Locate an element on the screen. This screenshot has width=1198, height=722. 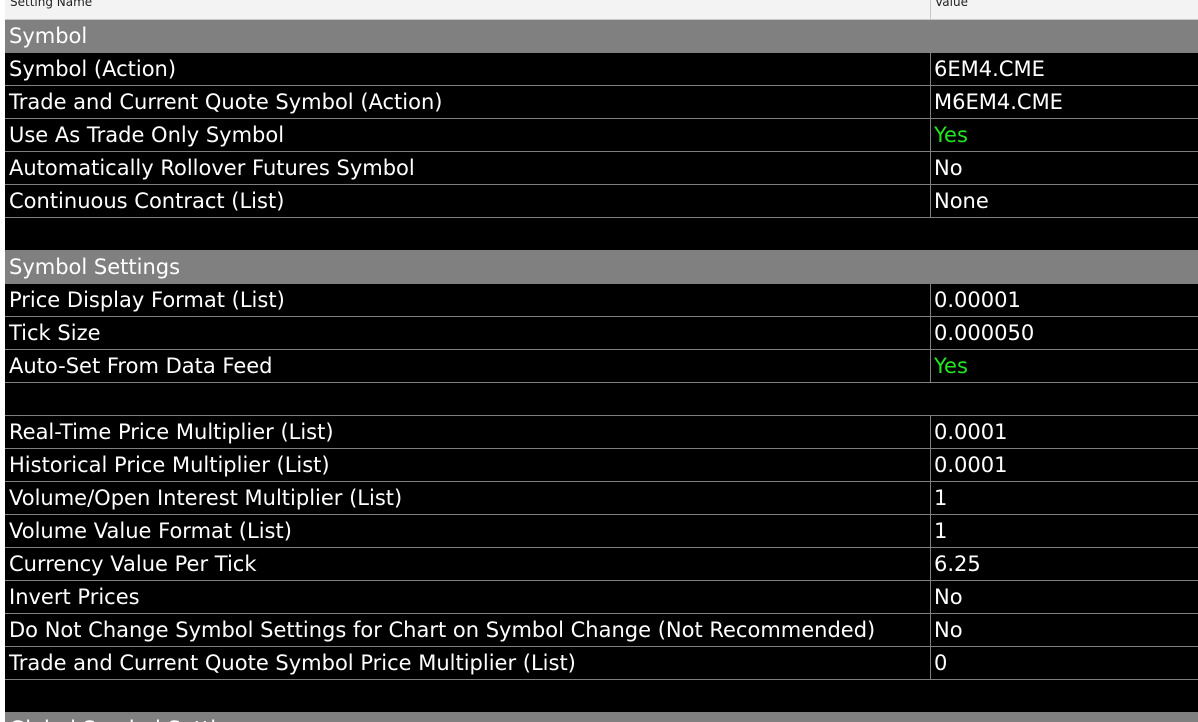
section-header: Symbol is located at coordinates (601, 36).